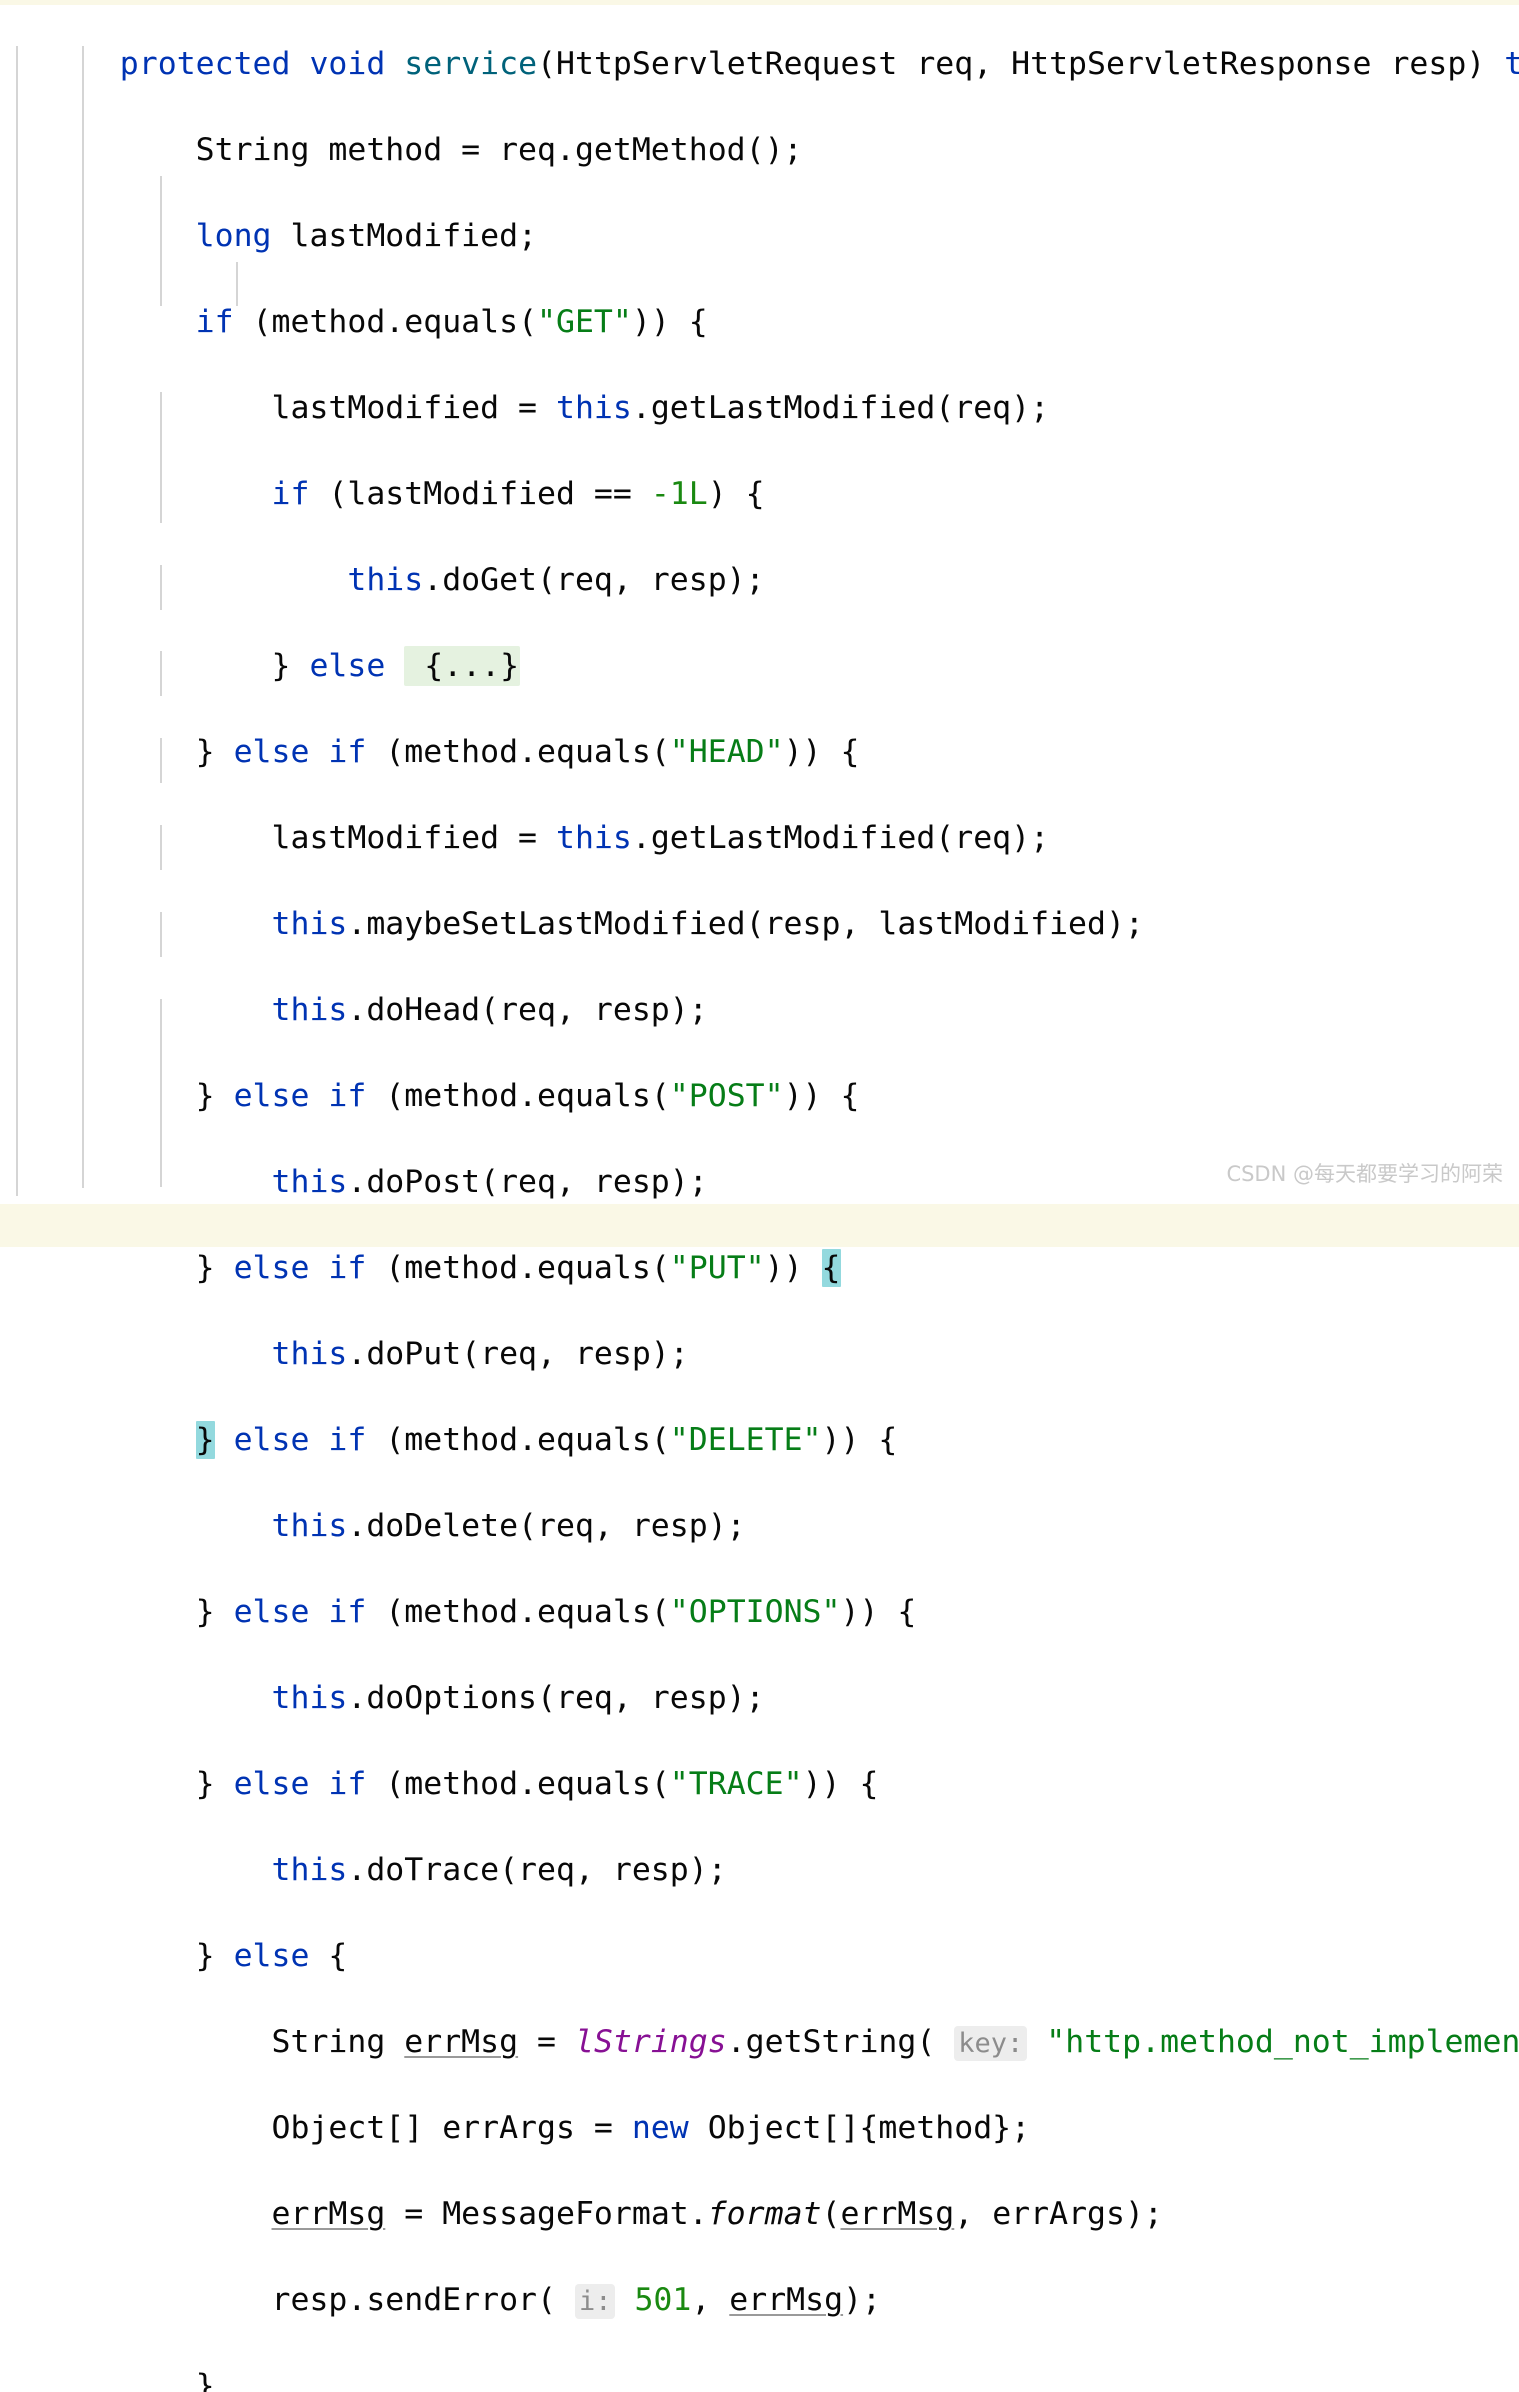 This screenshot has width=1519, height=2392. What do you see at coordinates (404, 236) in the screenshot?
I see `declaration-lastmodified: lastModified;` at bounding box center [404, 236].